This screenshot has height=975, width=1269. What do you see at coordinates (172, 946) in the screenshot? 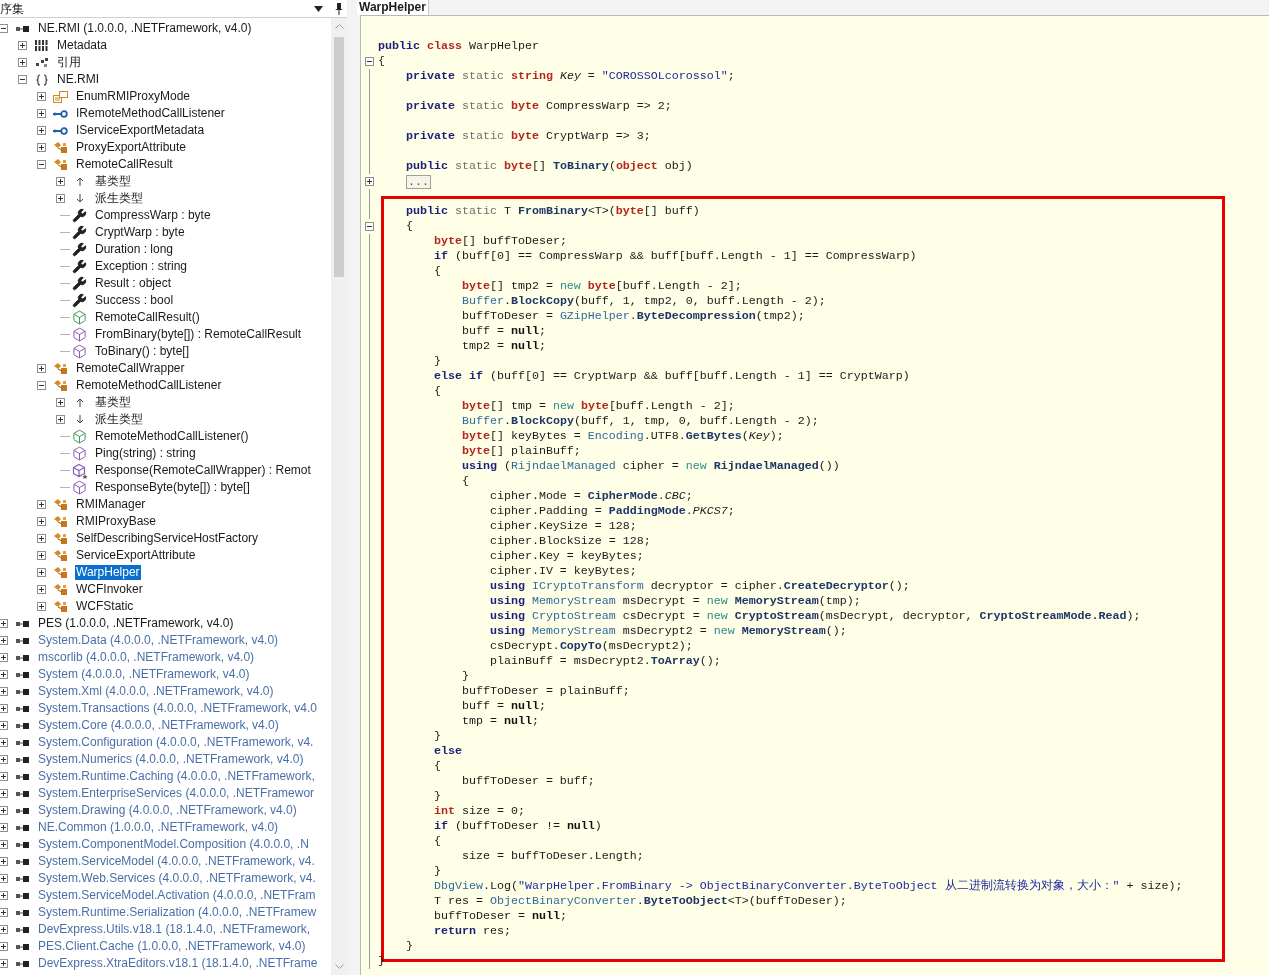
I see `tree-item: PES.Client.Cache (1.0.0.0, .NETFramework, v4.0)` at bounding box center [172, 946].